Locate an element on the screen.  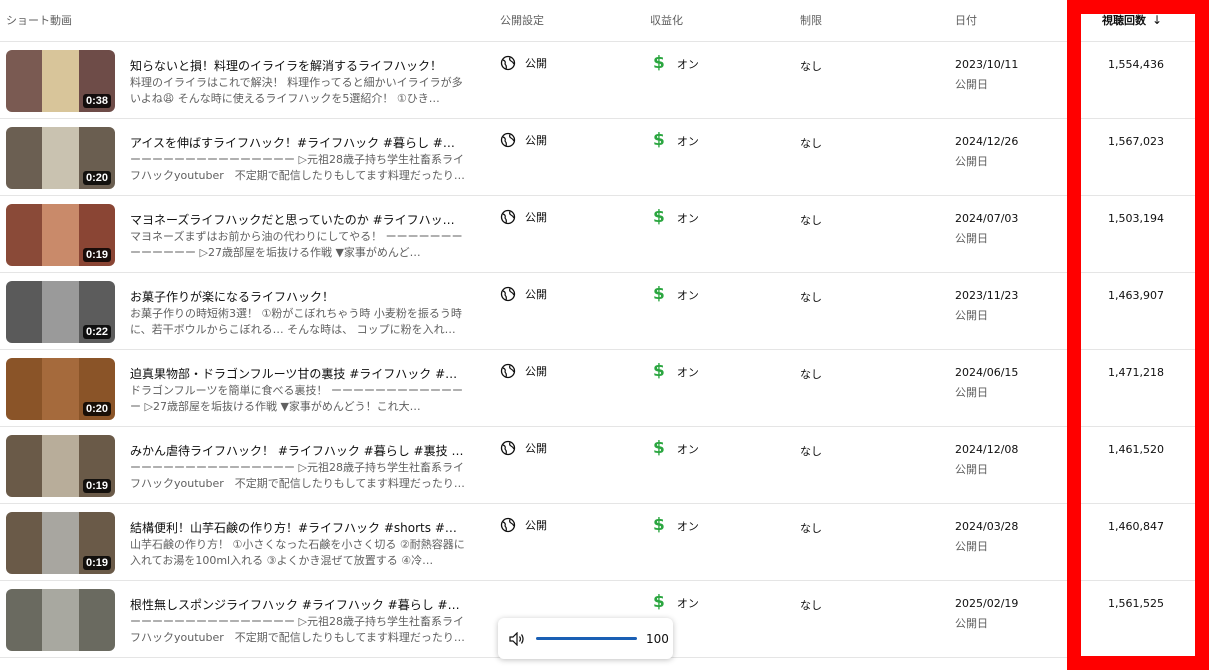
date-value: 2023/10/11 is located at coordinates (987, 64).